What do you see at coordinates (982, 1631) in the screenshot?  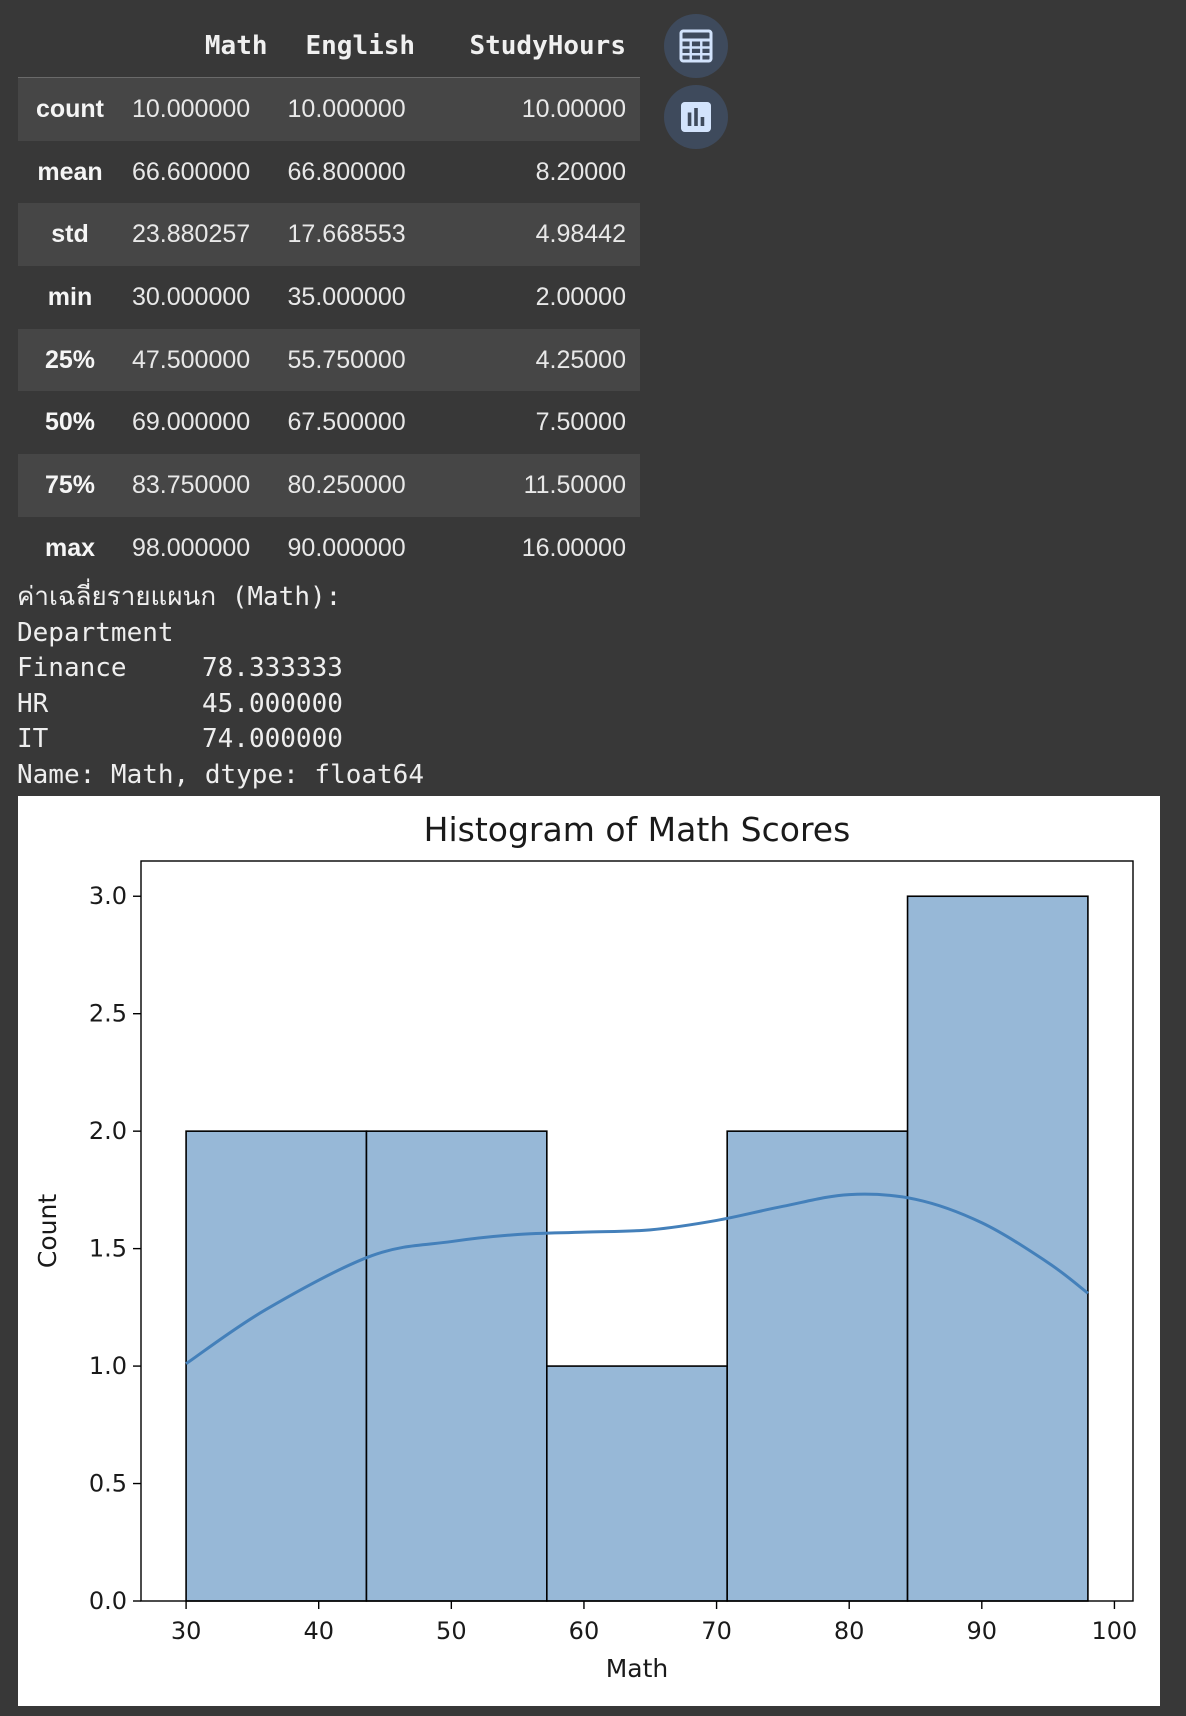 I see `x-tick-label: 90` at bounding box center [982, 1631].